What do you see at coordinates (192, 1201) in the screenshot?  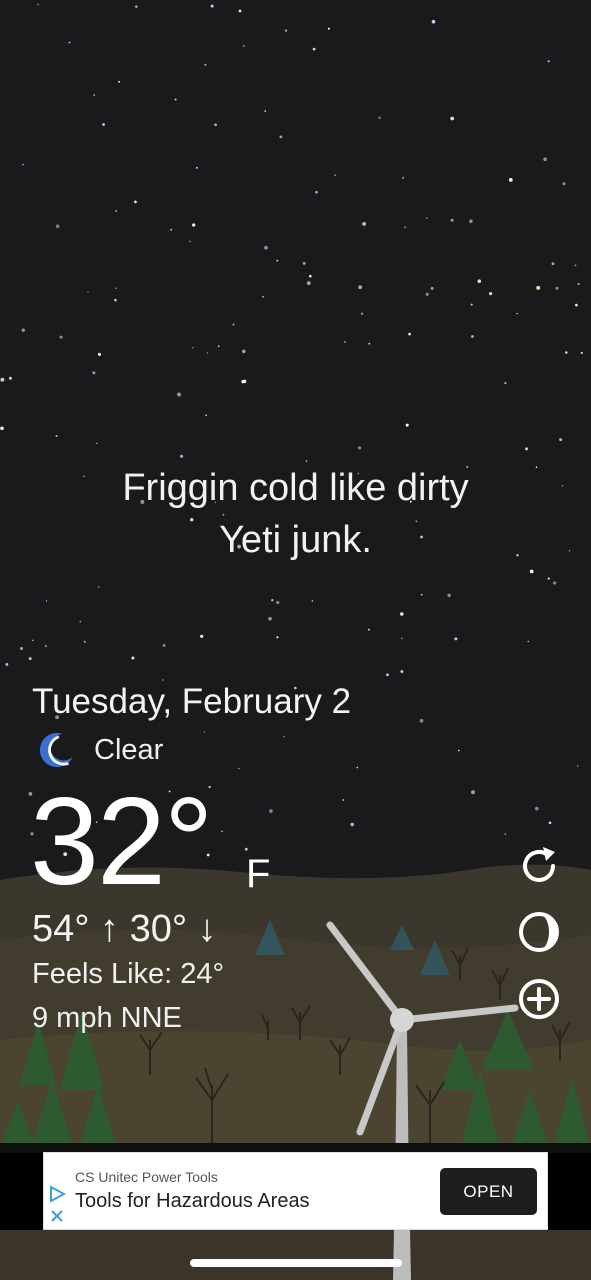 I see `ad-headline: Tools for Hazardous Areas` at bounding box center [192, 1201].